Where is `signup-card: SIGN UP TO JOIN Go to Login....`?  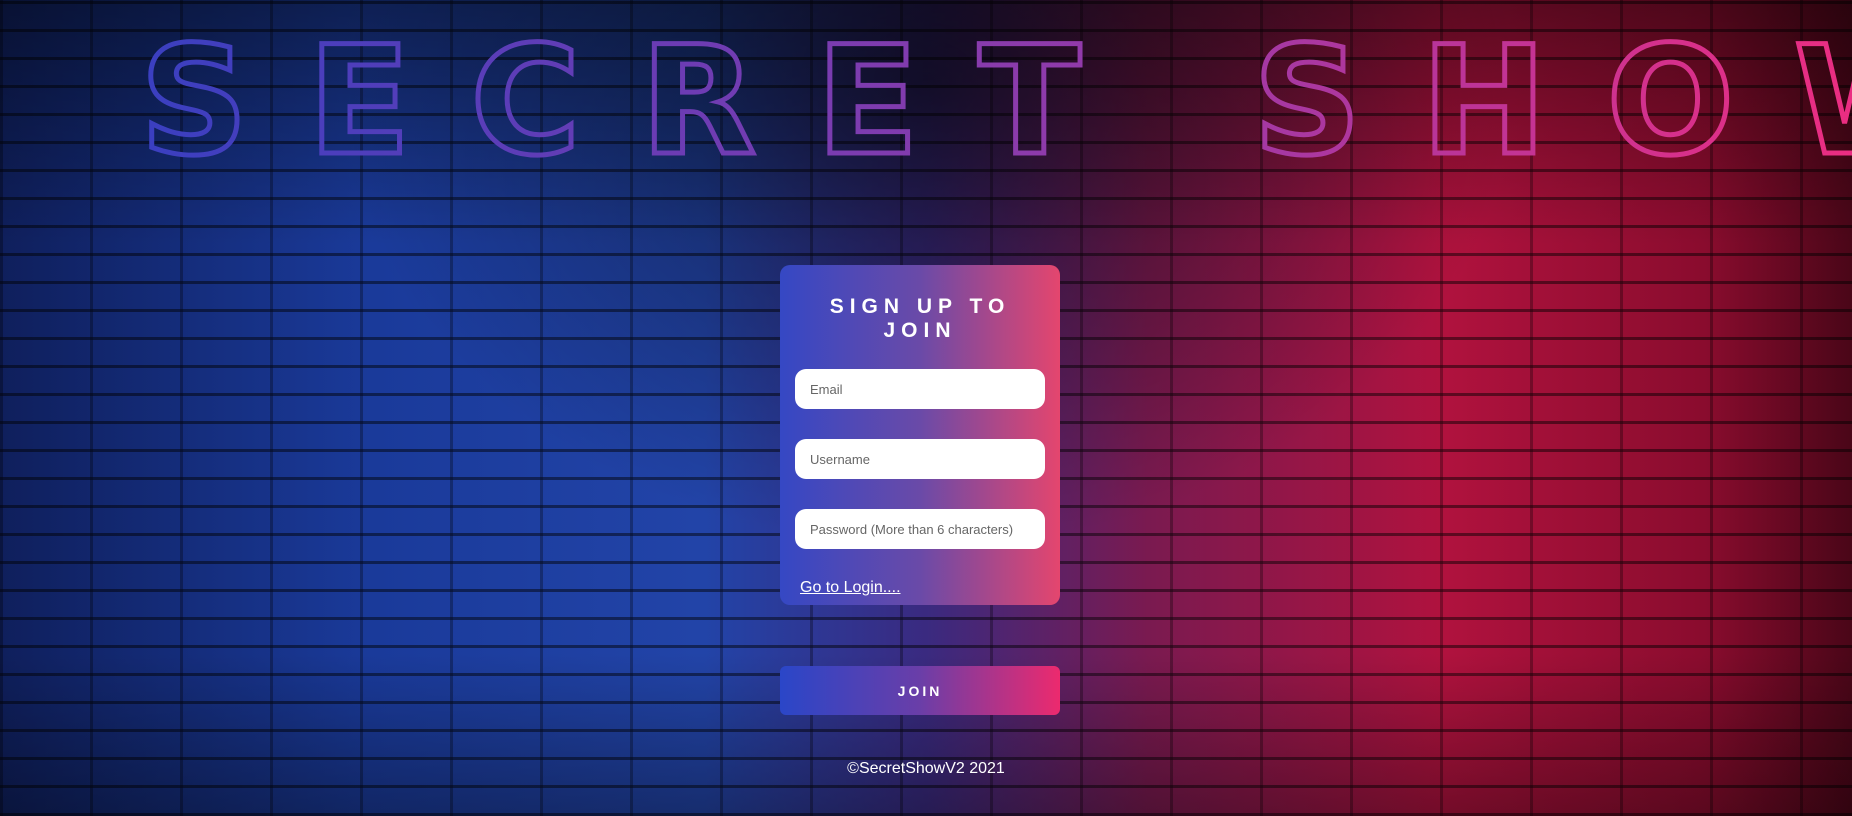 signup-card: SIGN UP TO JOIN Go to Login.... is located at coordinates (920, 435).